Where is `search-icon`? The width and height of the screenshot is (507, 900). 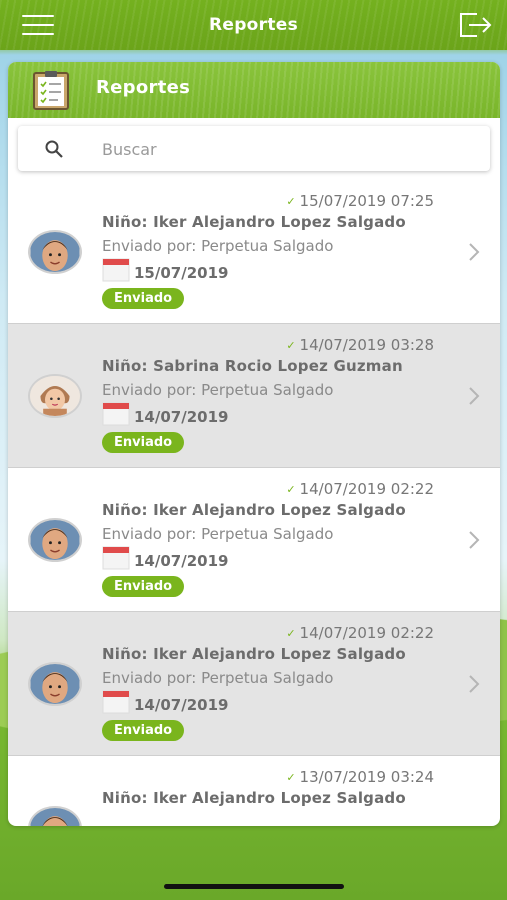 search-icon is located at coordinates (54, 149).